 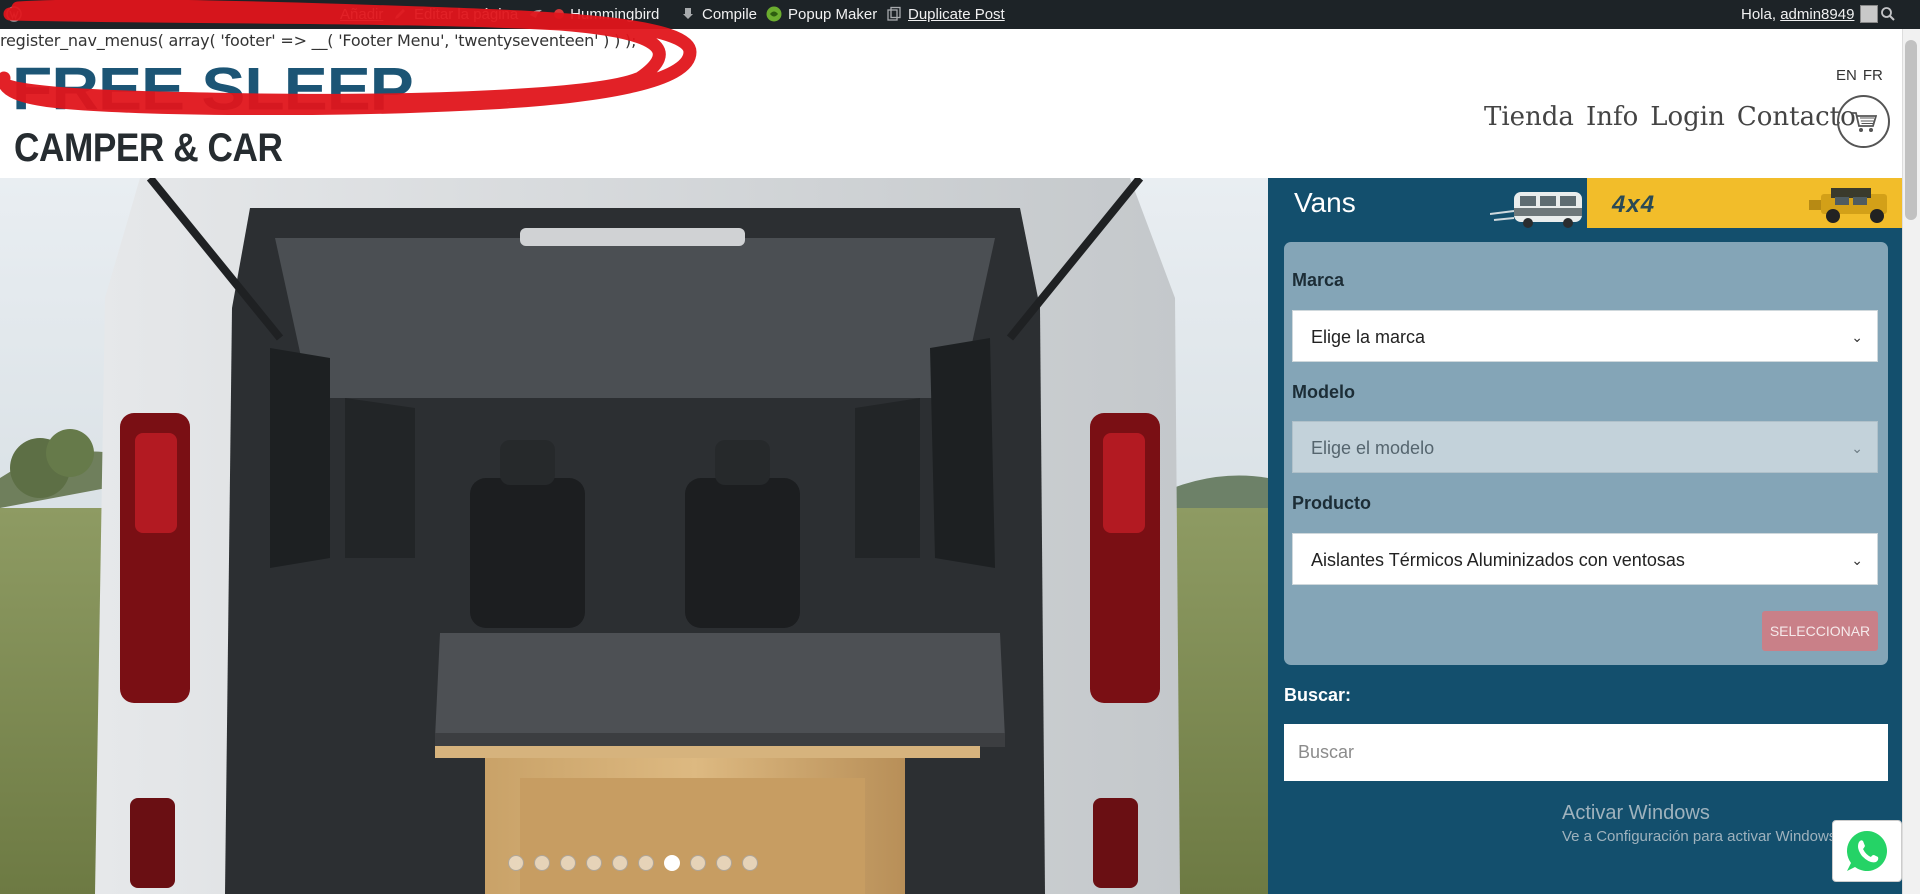 I want to click on wordpress-logo-icon, so click(x=17, y=14).